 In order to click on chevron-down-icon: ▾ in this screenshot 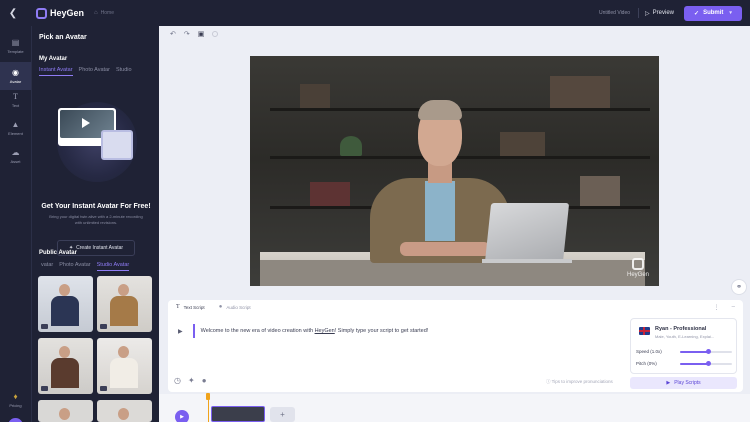, I will do `click(730, 13)`.